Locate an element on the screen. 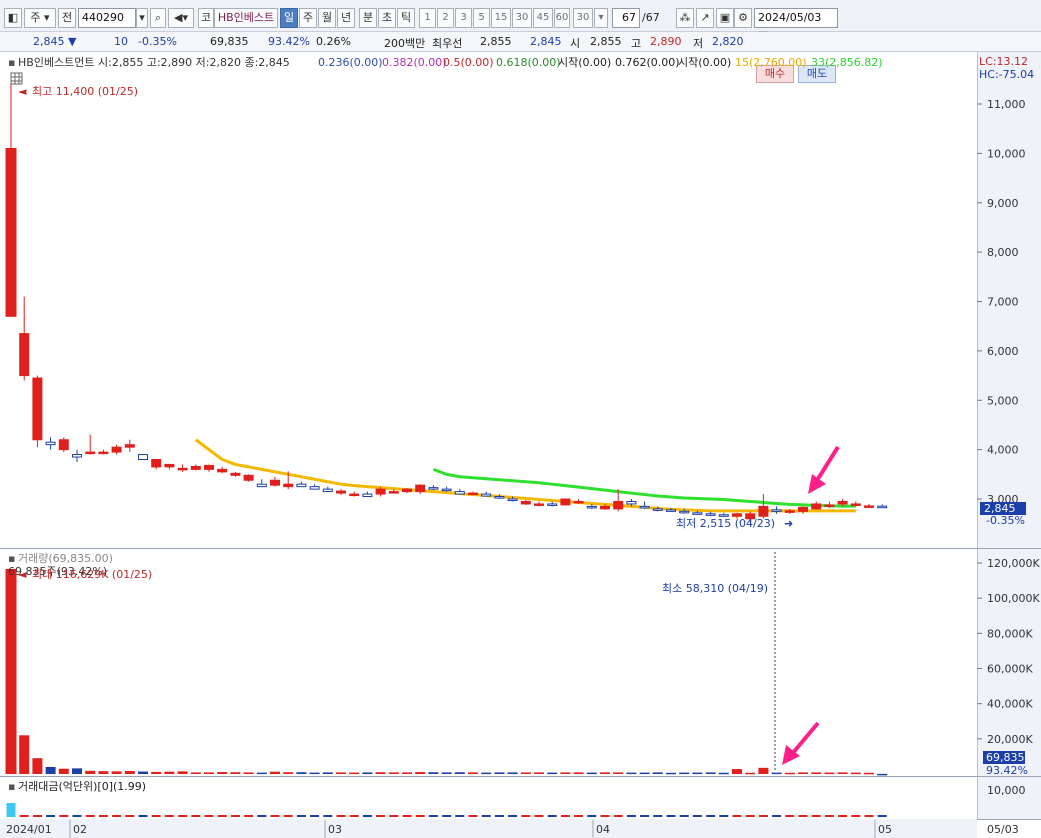 The height and width of the screenshot is (838, 1041). tab-month: 월 is located at coordinates (327, 18).